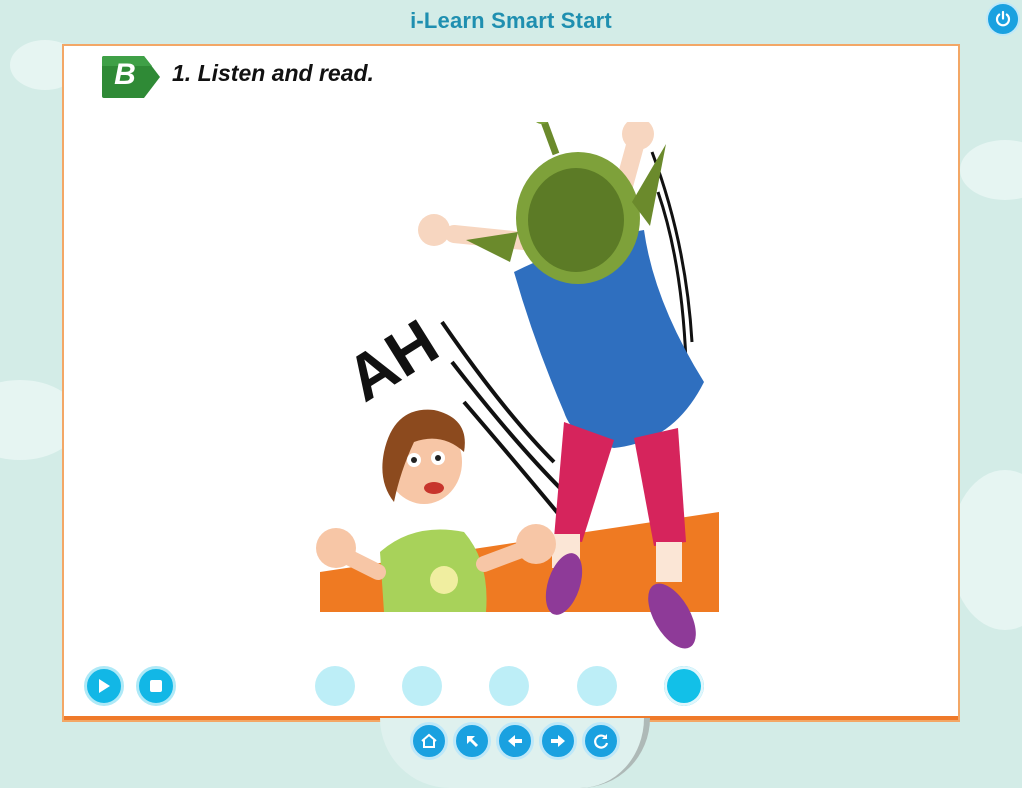 This screenshot has width=1022, height=788. I want to click on refresh-icon, so click(601, 741).